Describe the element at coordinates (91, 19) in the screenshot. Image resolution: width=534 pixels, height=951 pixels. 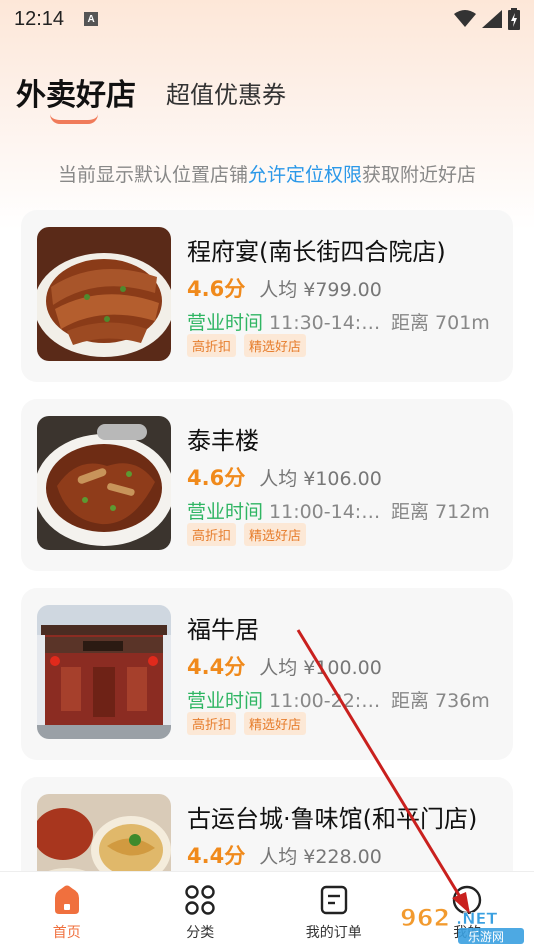
I see `notification-icon: A` at that location.